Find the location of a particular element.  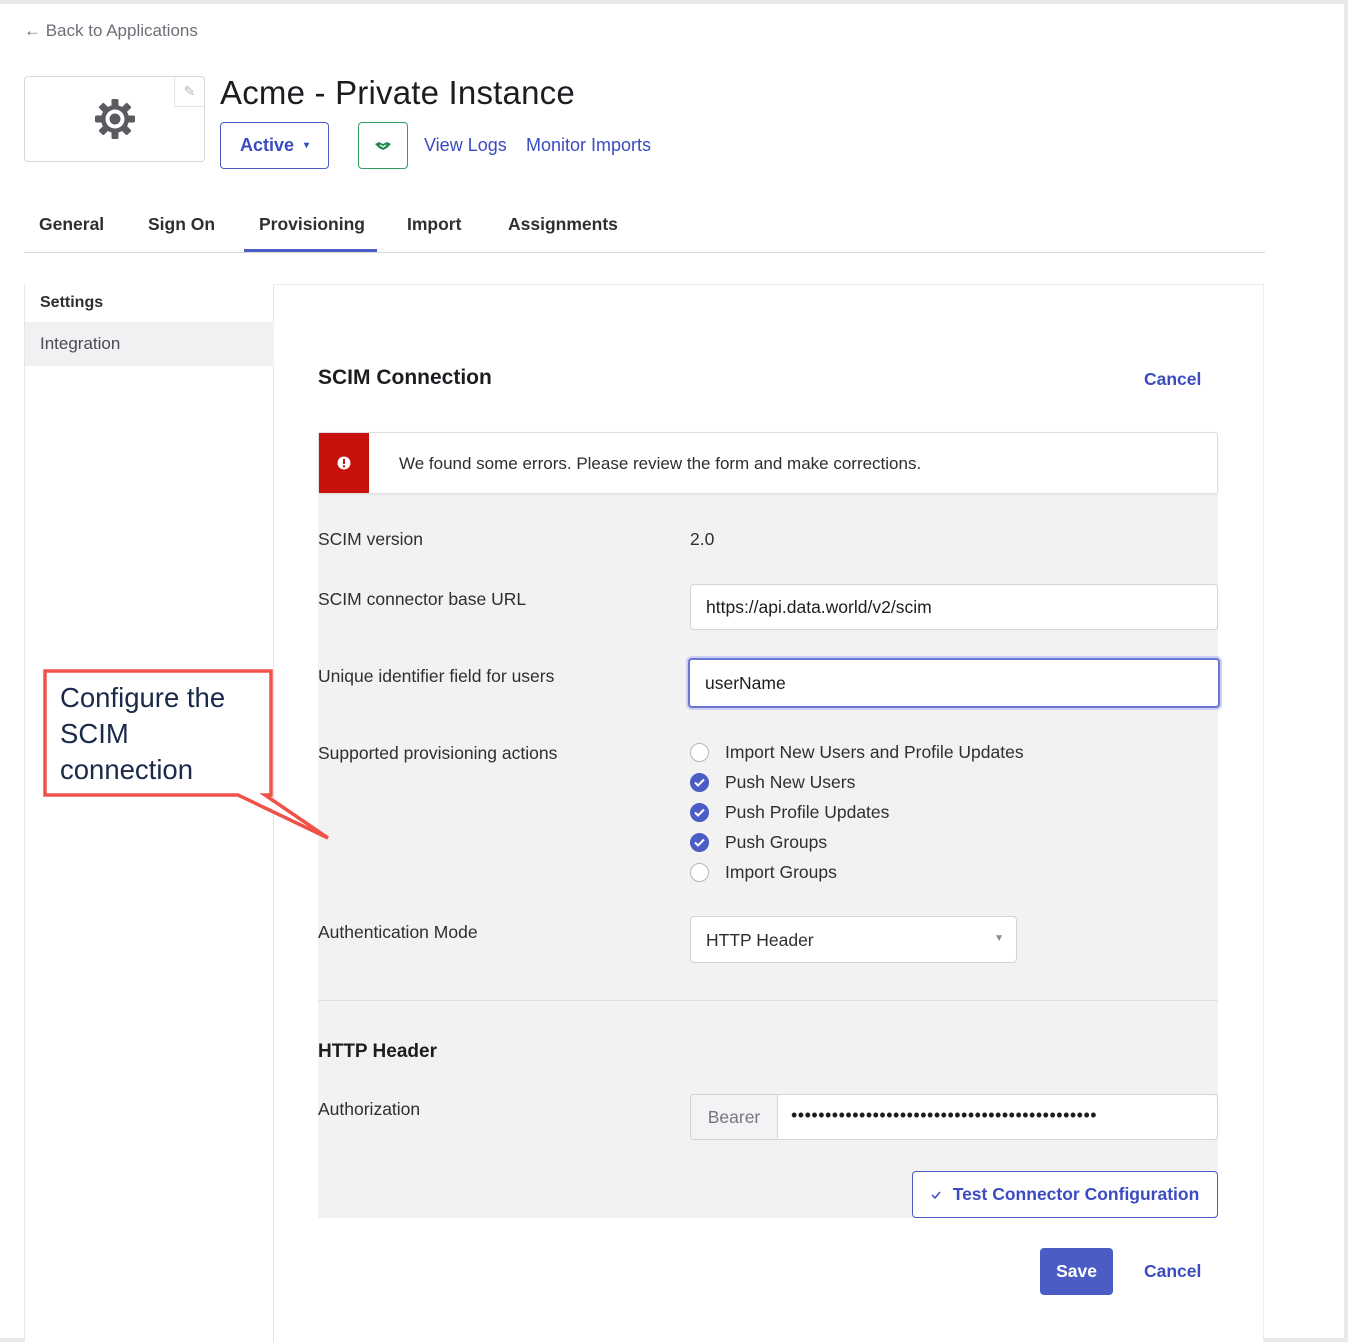

authorization-label: Authorization is located at coordinates (369, 1109).